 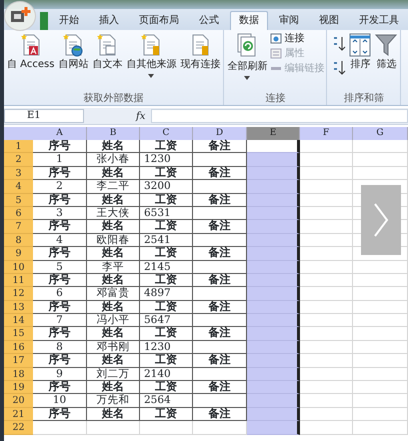 I want to click on row-header: 8, so click(x=18, y=241).